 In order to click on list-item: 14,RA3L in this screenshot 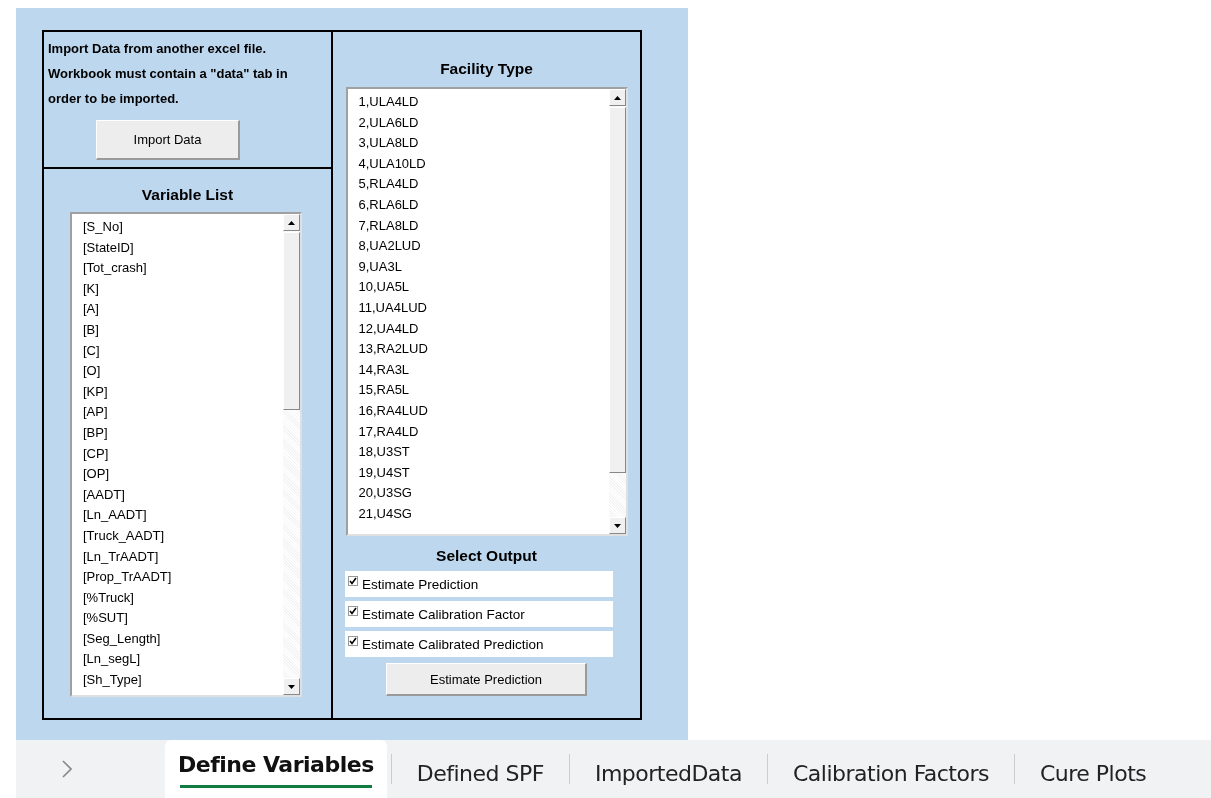, I will do `click(384, 370)`.